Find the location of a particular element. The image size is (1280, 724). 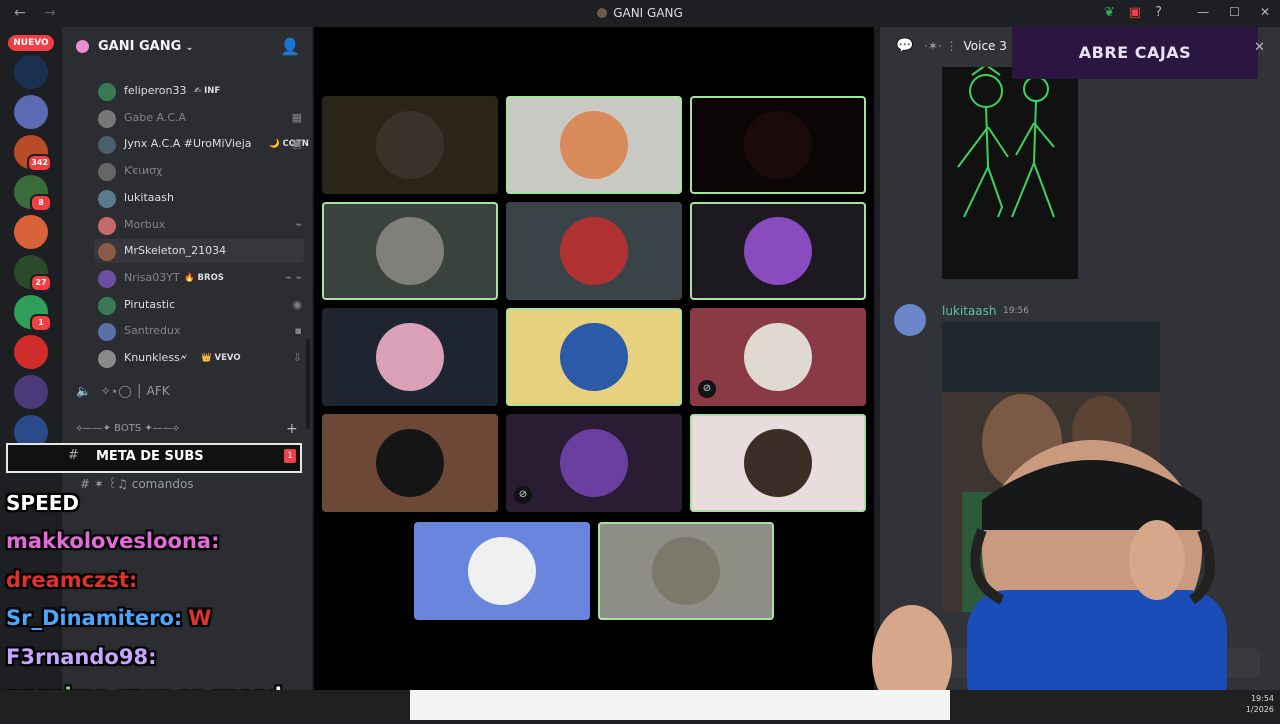

member-name: lukitaash is located at coordinates (149, 197).